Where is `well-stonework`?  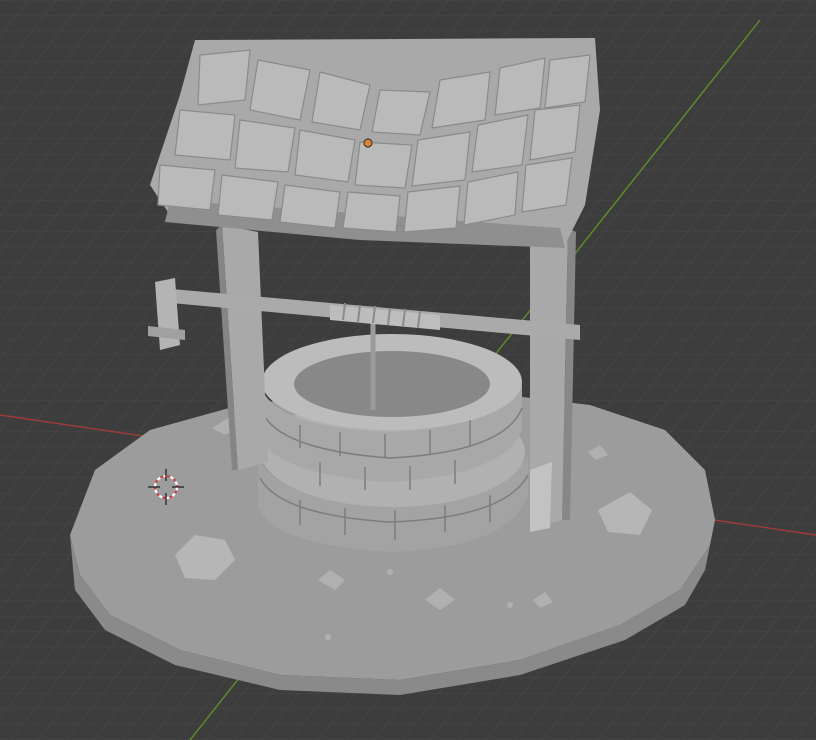
well-stonework is located at coordinates (393, 443).